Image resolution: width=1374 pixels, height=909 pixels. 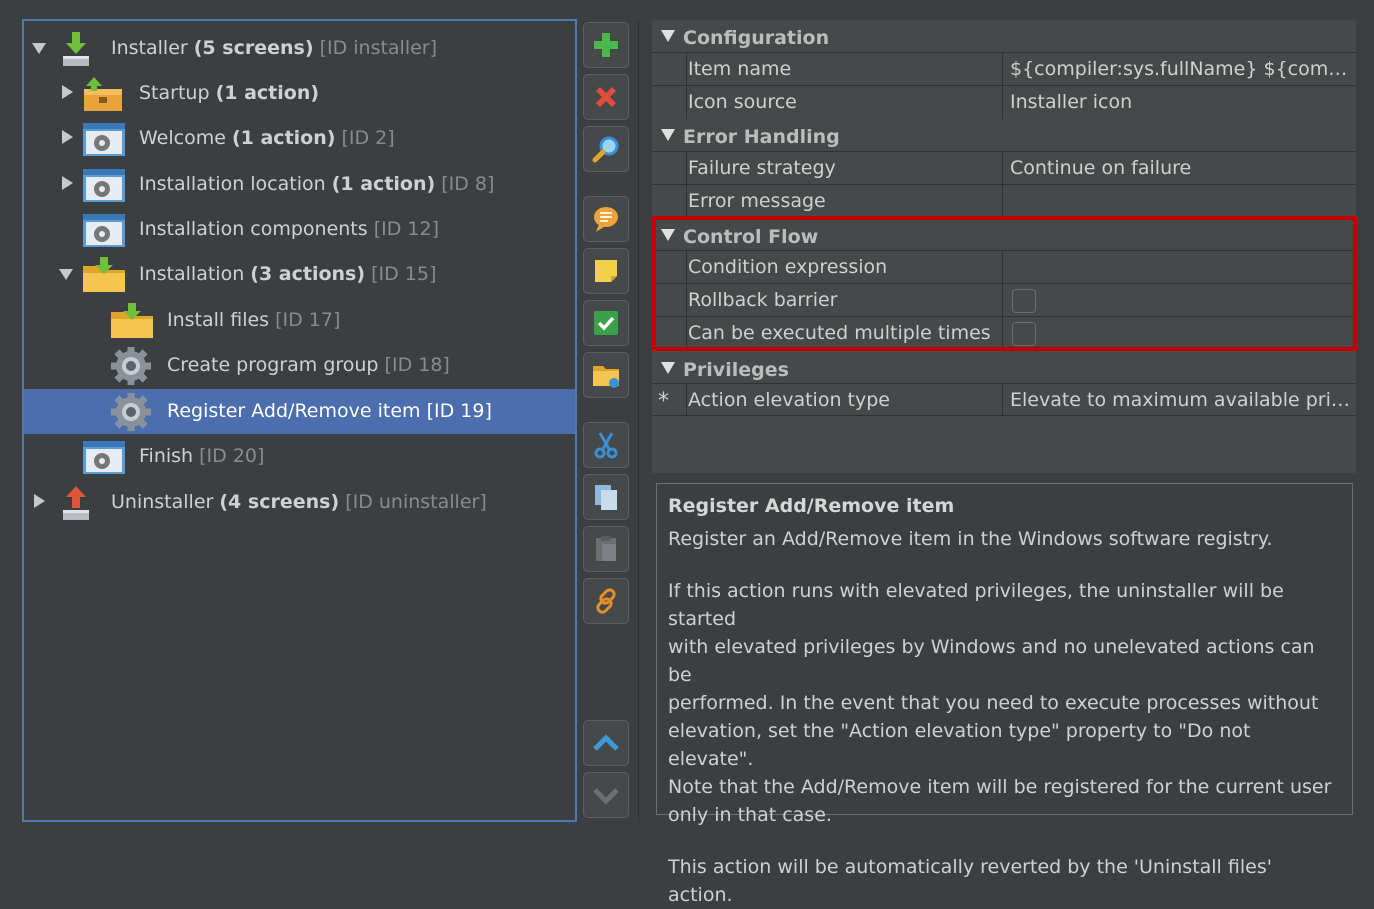 What do you see at coordinates (368, 138) in the screenshot?
I see `tree-item-id: [ID 2]` at bounding box center [368, 138].